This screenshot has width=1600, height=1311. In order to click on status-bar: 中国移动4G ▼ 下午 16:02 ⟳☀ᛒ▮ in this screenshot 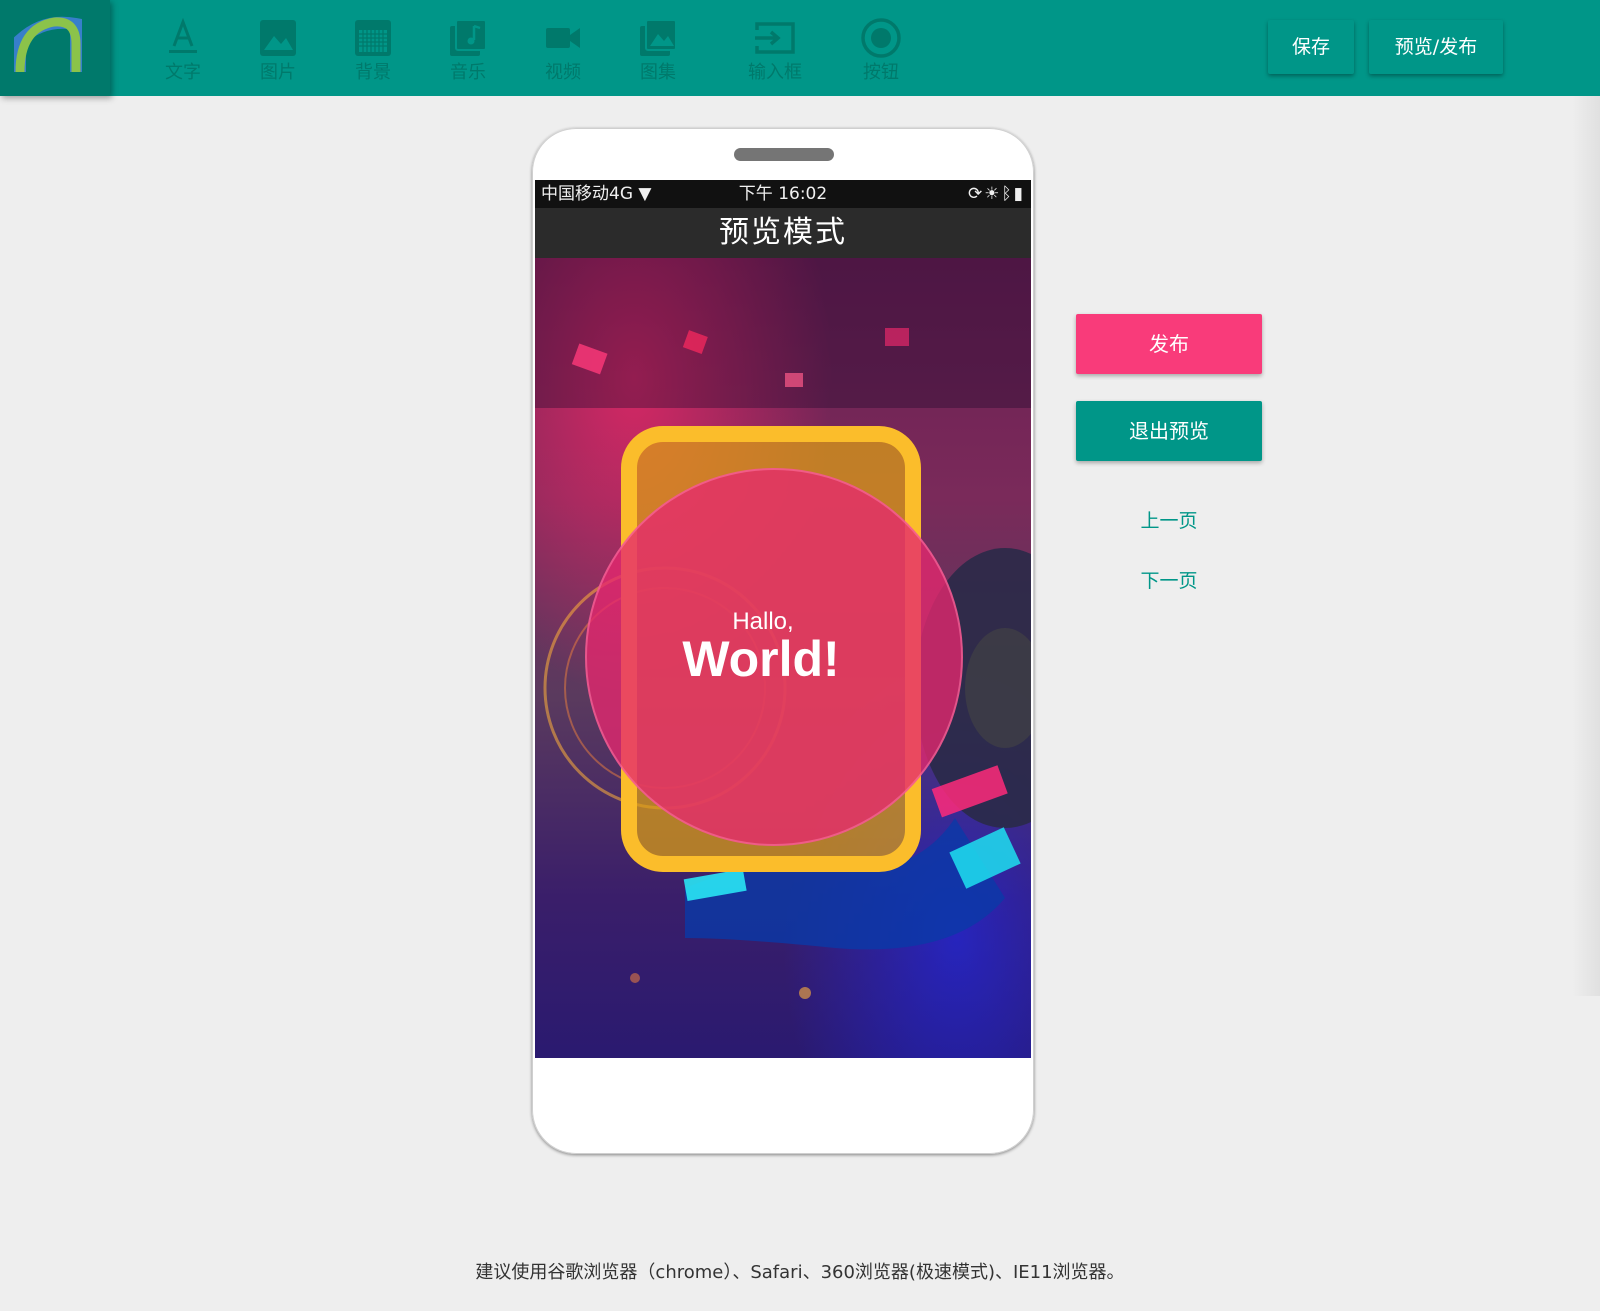, I will do `click(783, 194)`.